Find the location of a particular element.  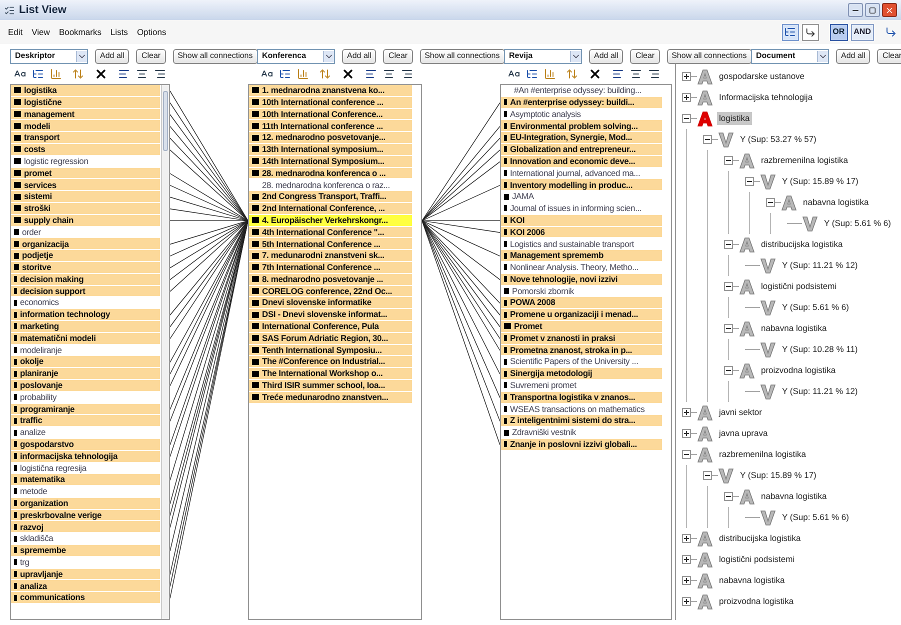

tree-node-label: Y (Sup: 10.28 % 11) is located at coordinates (820, 349).